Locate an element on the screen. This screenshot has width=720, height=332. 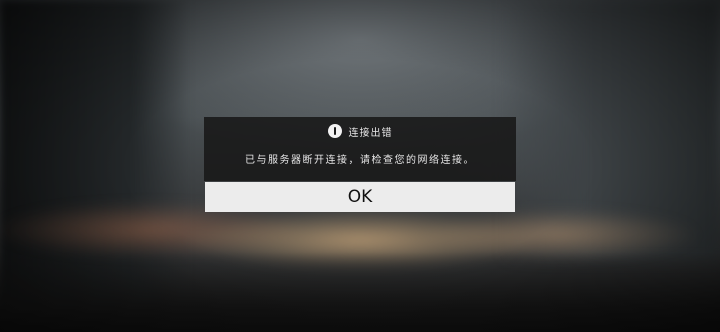
ok-button: OK is located at coordinates (360, 197).